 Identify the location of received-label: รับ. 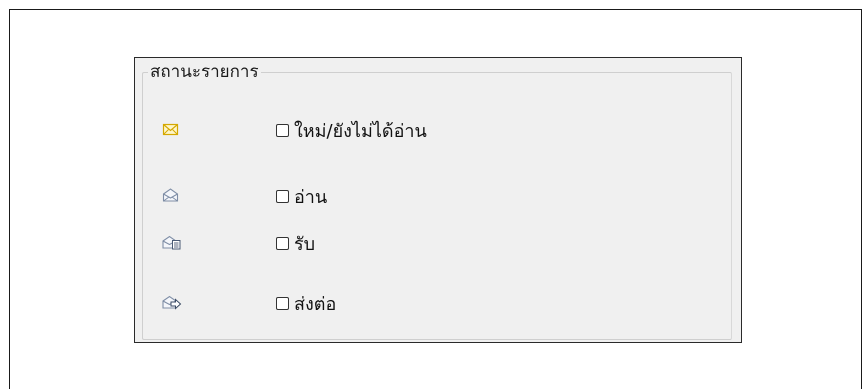
(305, 244).